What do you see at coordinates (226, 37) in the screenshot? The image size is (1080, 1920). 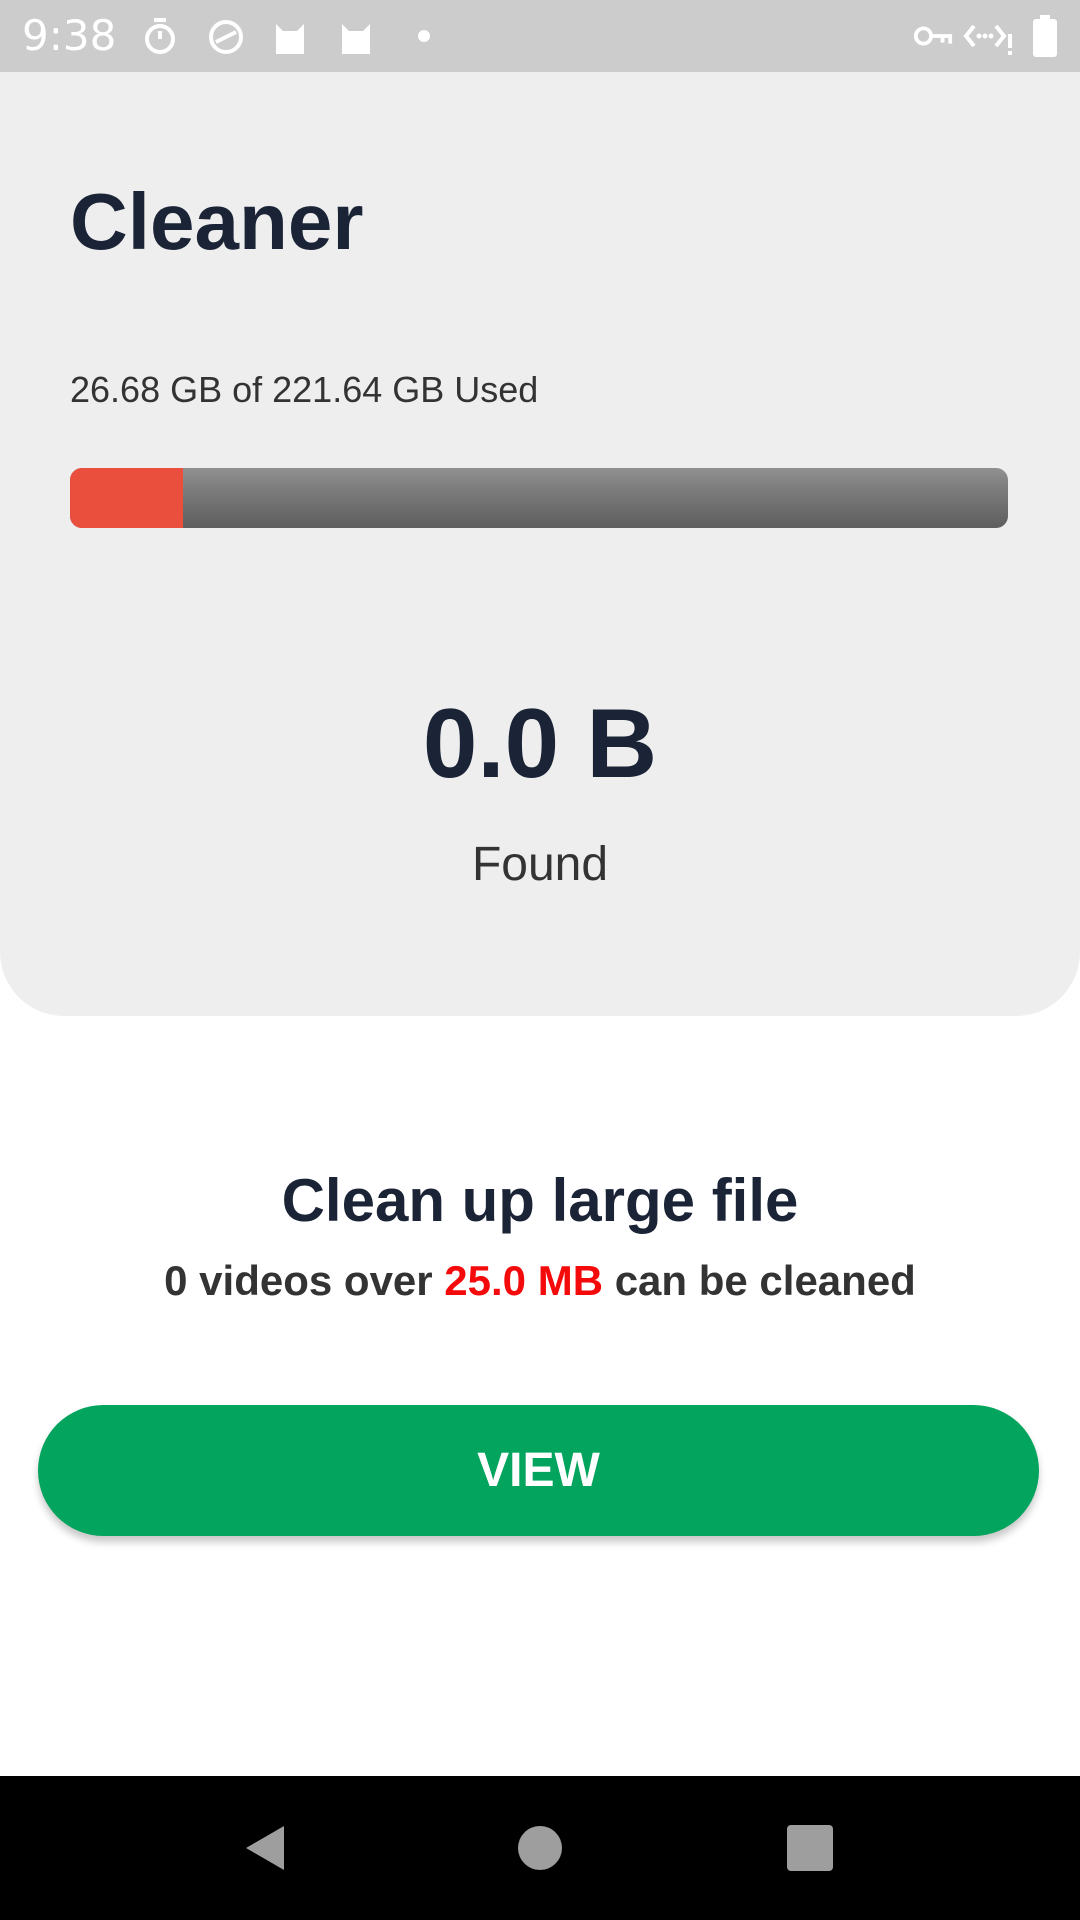 I see `speedometer-icon` at bounding box center [226, 37].